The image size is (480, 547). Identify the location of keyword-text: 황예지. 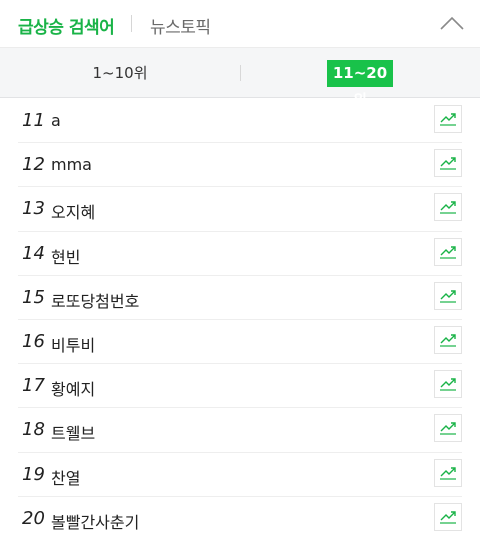
(73, 388).